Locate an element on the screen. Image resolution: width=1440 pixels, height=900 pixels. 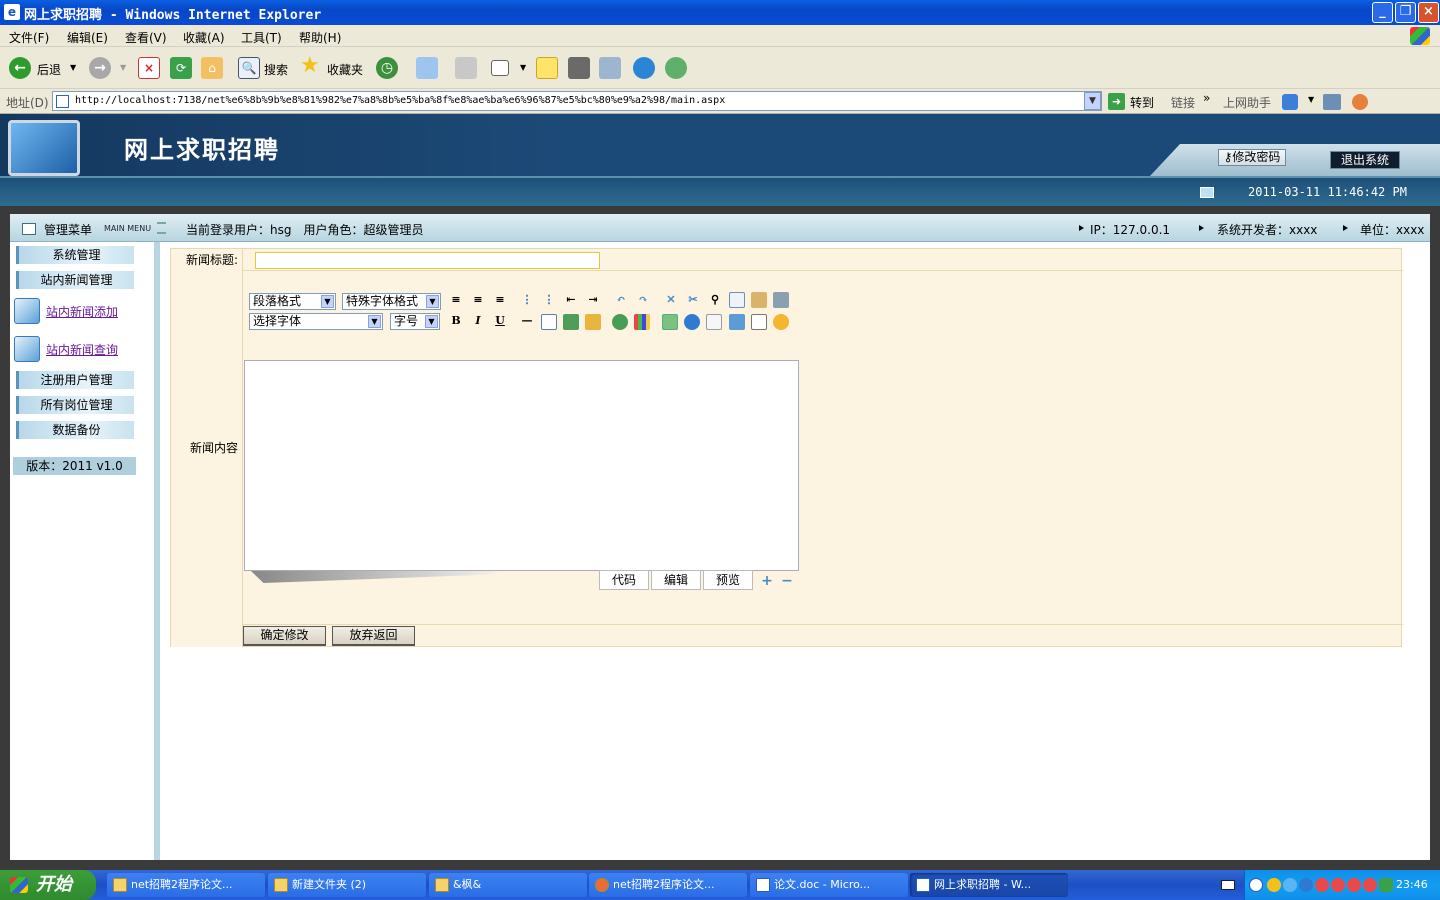
paste-icon is located at coordinates (759, 300).